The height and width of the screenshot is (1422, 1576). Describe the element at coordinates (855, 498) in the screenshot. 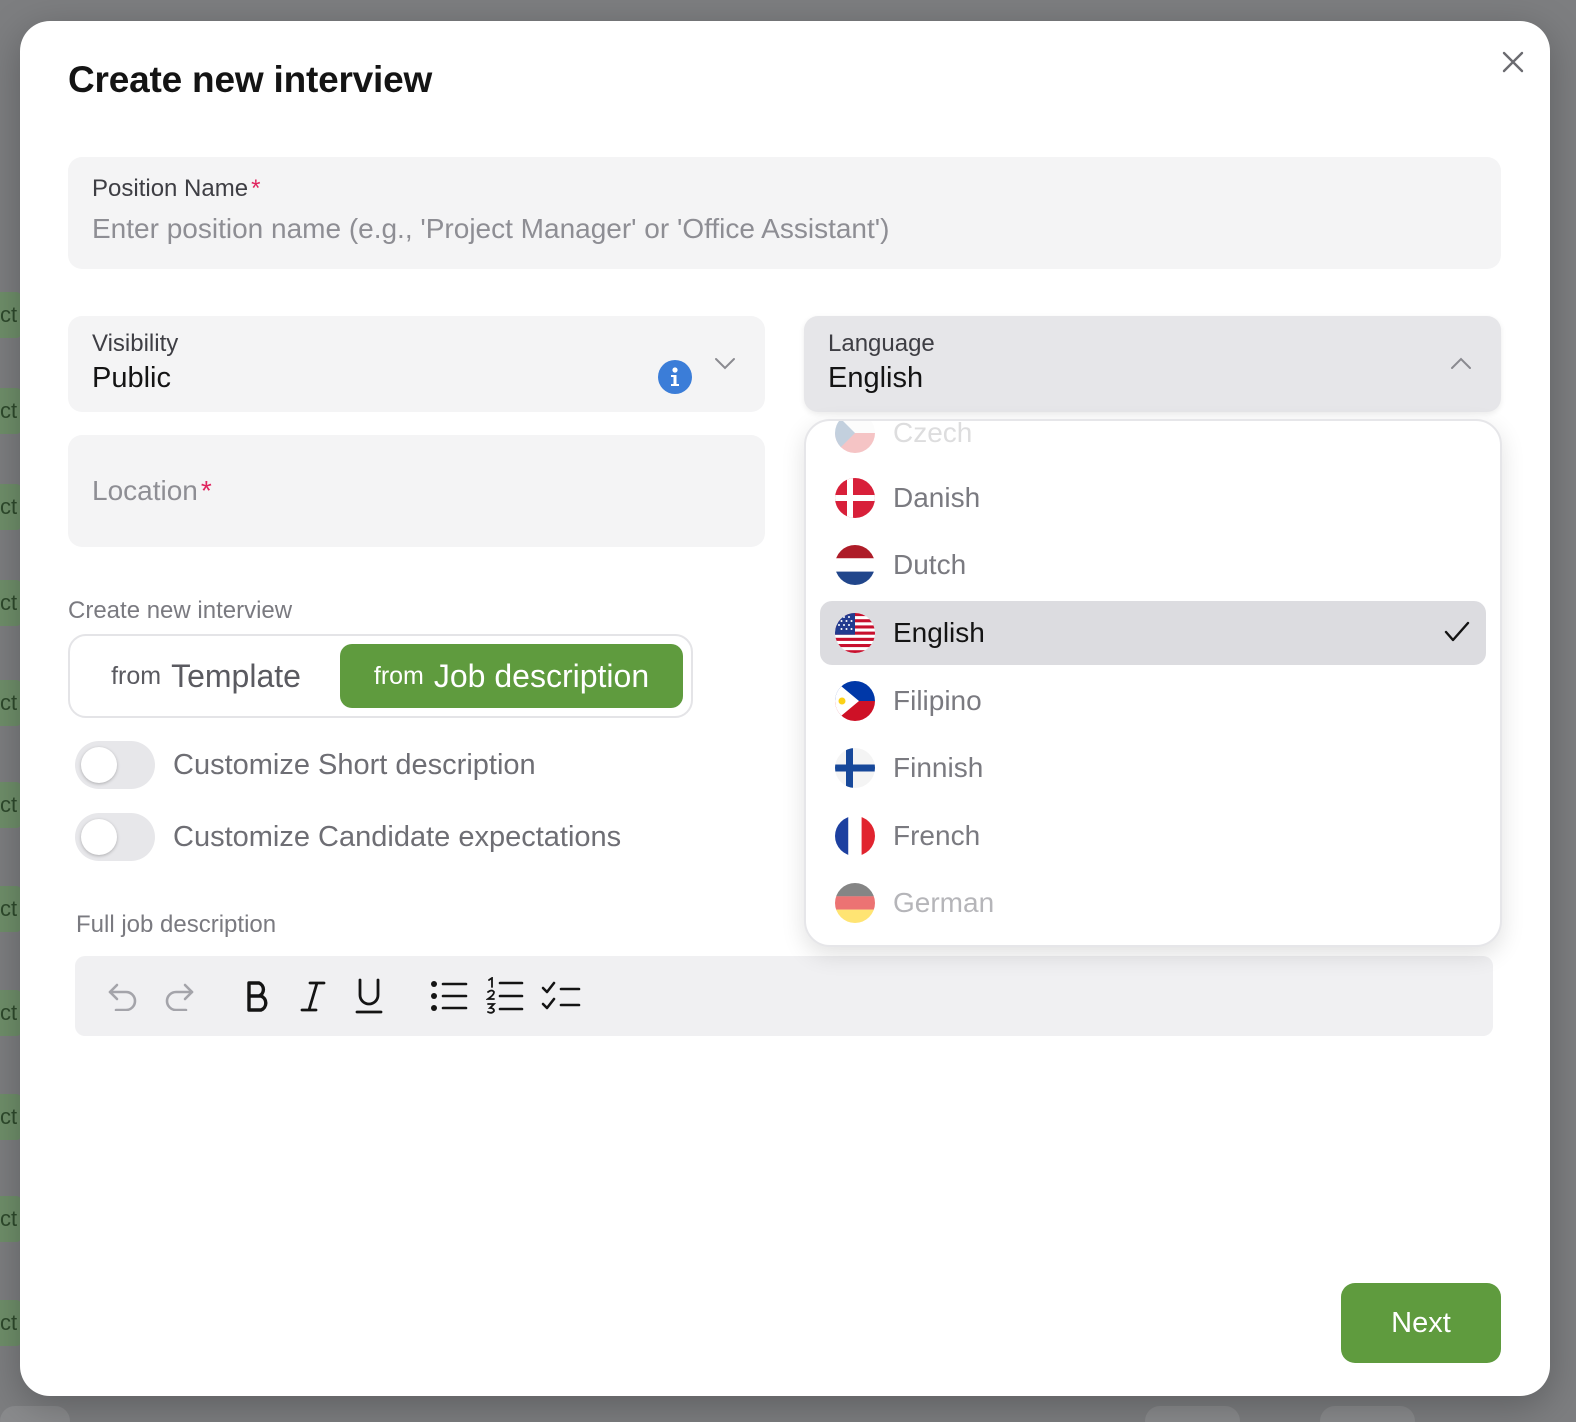

I see `danish-flag-icon` at that location.